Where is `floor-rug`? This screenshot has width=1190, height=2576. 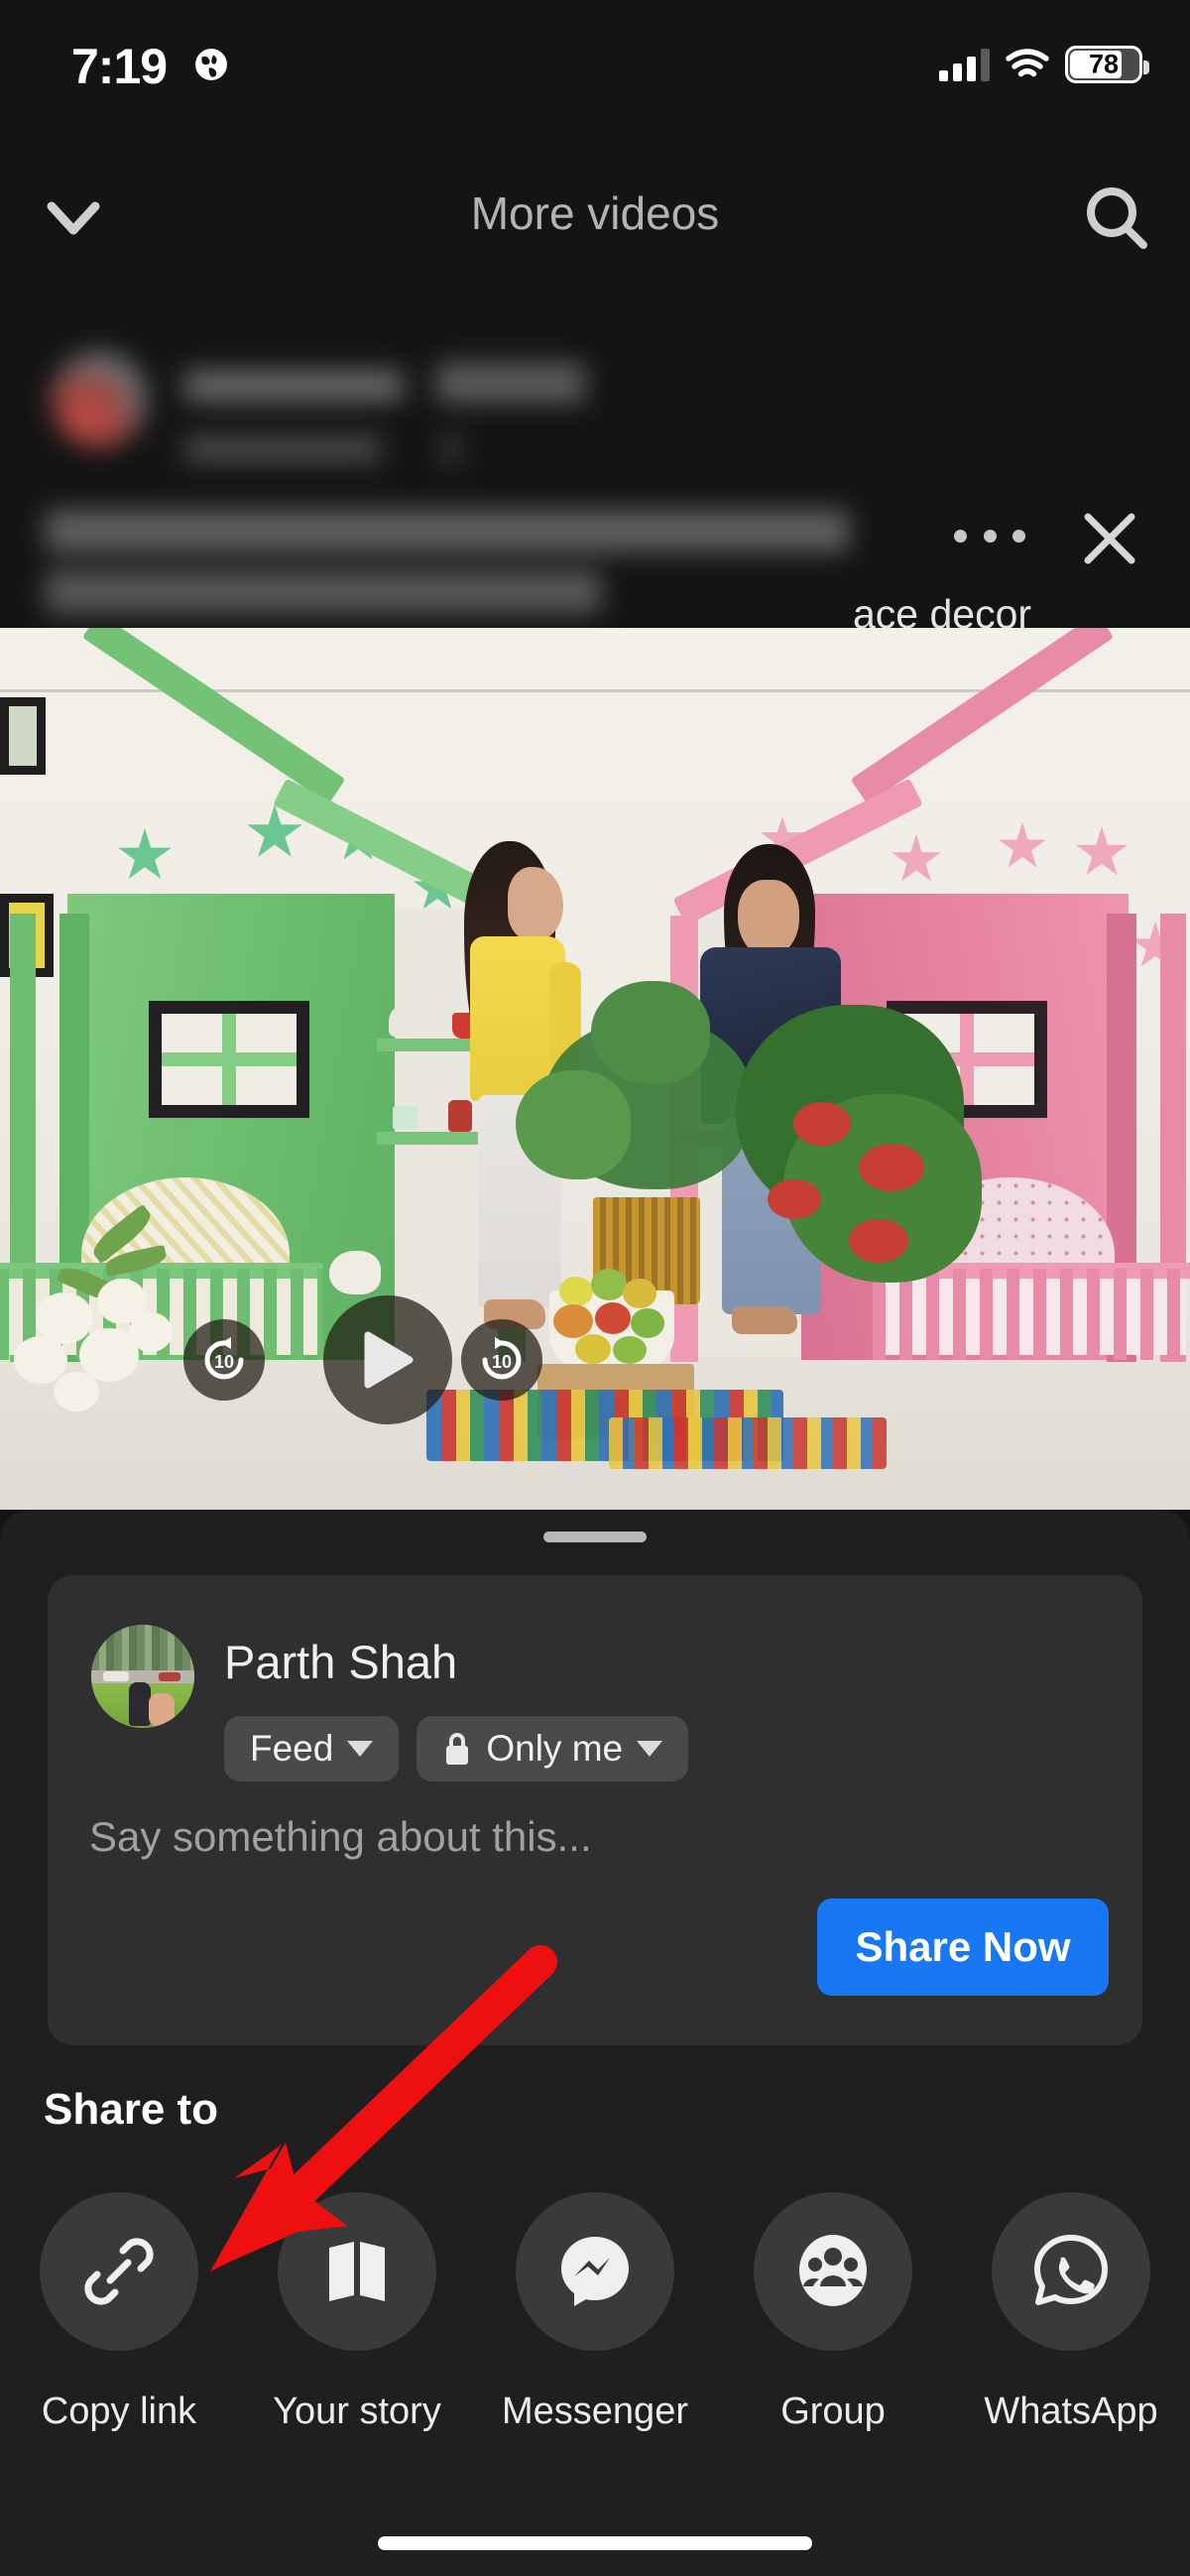 floor-rug is located at coordinates (748, 1443).